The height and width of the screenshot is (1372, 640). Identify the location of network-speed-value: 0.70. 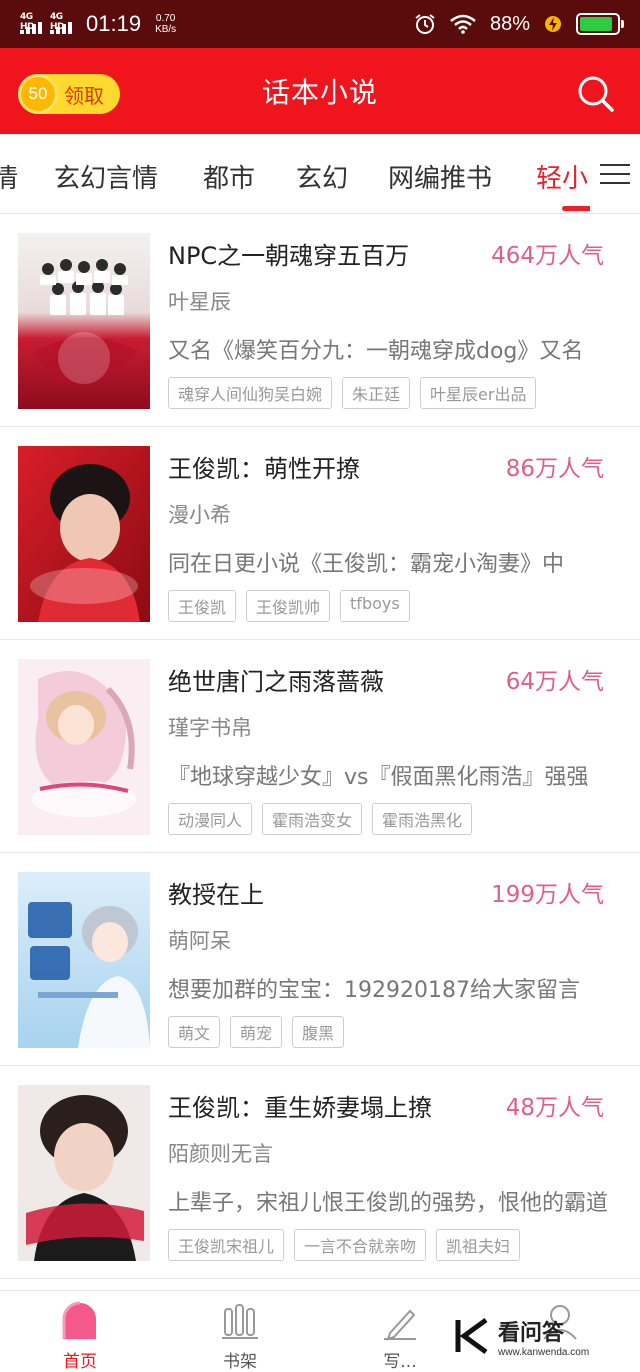
(165, 18).